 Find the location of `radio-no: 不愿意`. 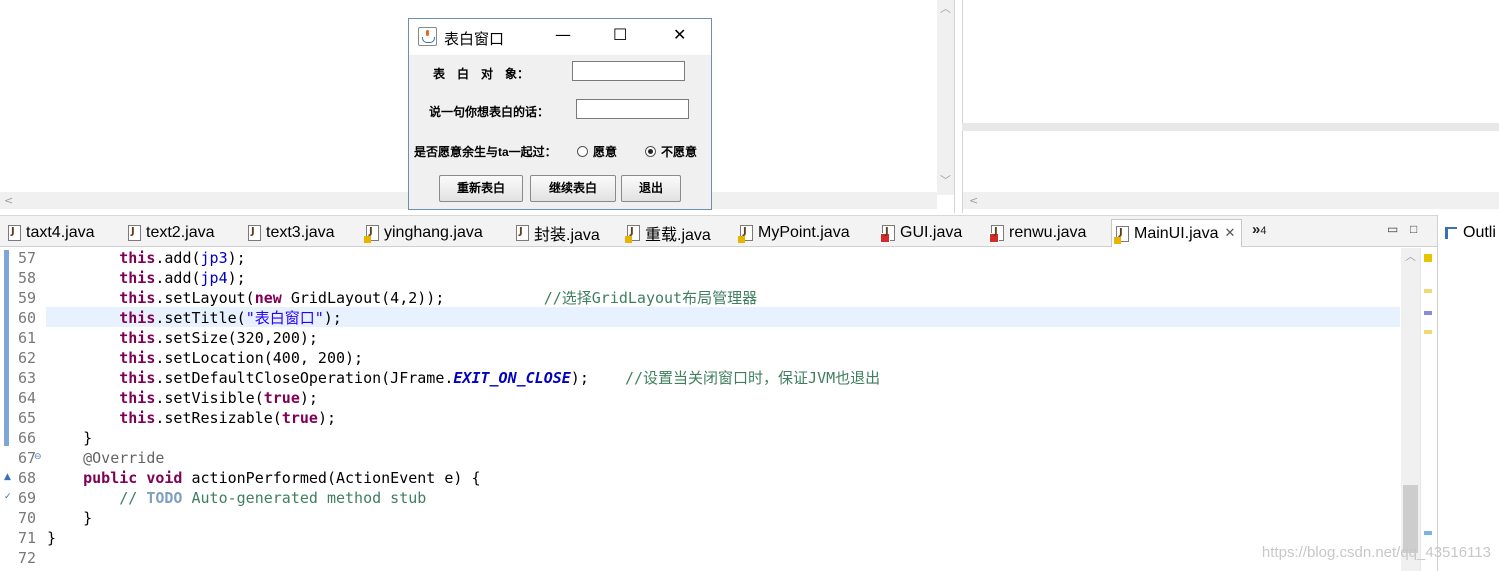

radio-no: 不愿意 is located at coordinates (671, 151).